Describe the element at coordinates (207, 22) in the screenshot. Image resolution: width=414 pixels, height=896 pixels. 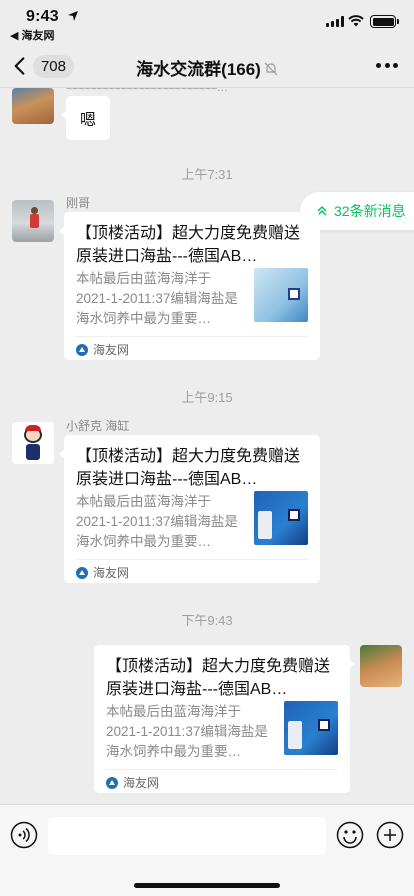
I see `status-bar: 9:43 ◀ 海友网` at that location.